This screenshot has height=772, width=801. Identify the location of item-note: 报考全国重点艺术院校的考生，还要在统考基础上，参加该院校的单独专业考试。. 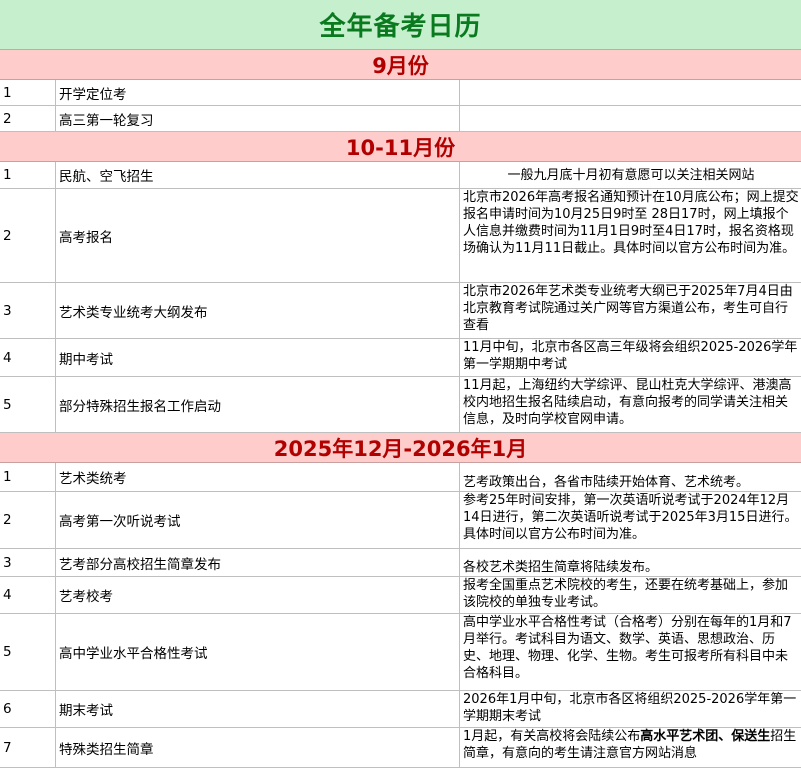
(626, 594).